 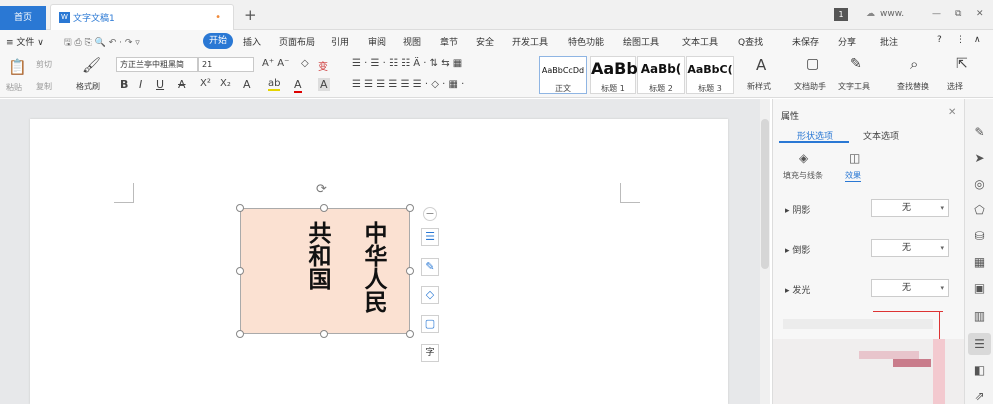 What do you see at coordinates (157, 64) in the screenshot?
I see `font-name-select: 方正兰亭中粗黑简` at bounding box center [157, 64].